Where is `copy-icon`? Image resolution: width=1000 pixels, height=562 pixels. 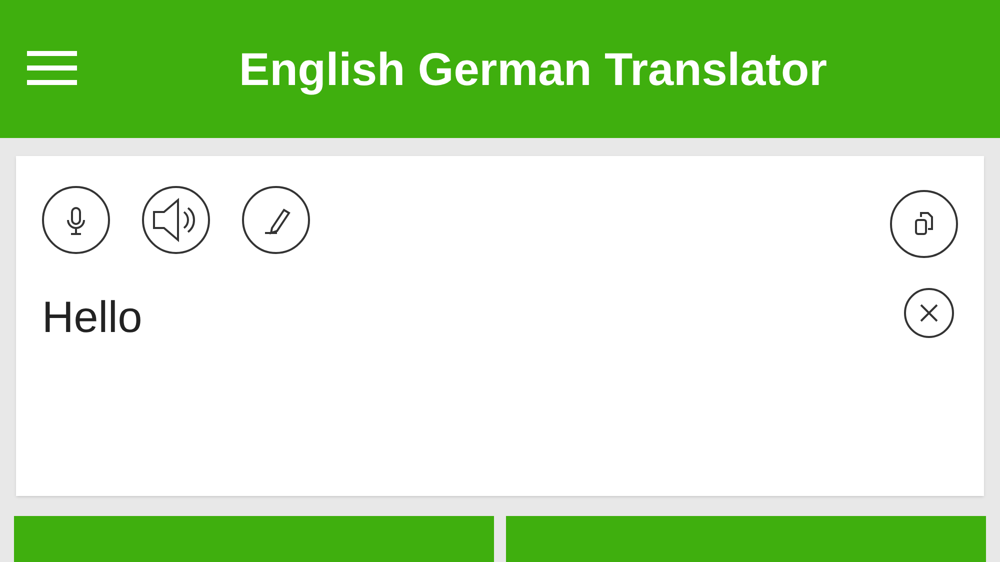 copy-icon is located at coordinates (924, 224).